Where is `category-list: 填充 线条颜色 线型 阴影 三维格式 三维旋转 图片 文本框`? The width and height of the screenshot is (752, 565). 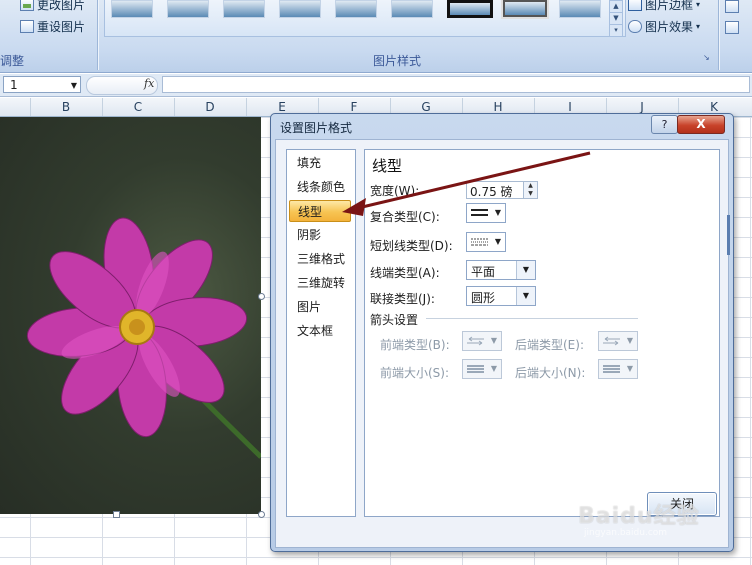 category-list: 填充 线条颜色 线型 阴影 三维格式 三维旋转 图片 文本框 is located at coordinates (321, 333).